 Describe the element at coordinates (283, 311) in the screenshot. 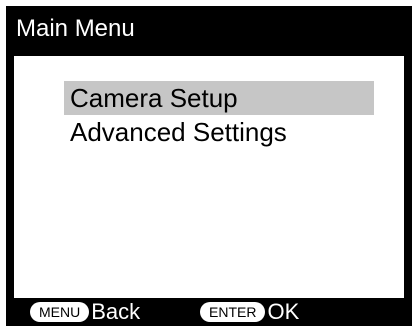

I see `ok-label: OK` at that location.